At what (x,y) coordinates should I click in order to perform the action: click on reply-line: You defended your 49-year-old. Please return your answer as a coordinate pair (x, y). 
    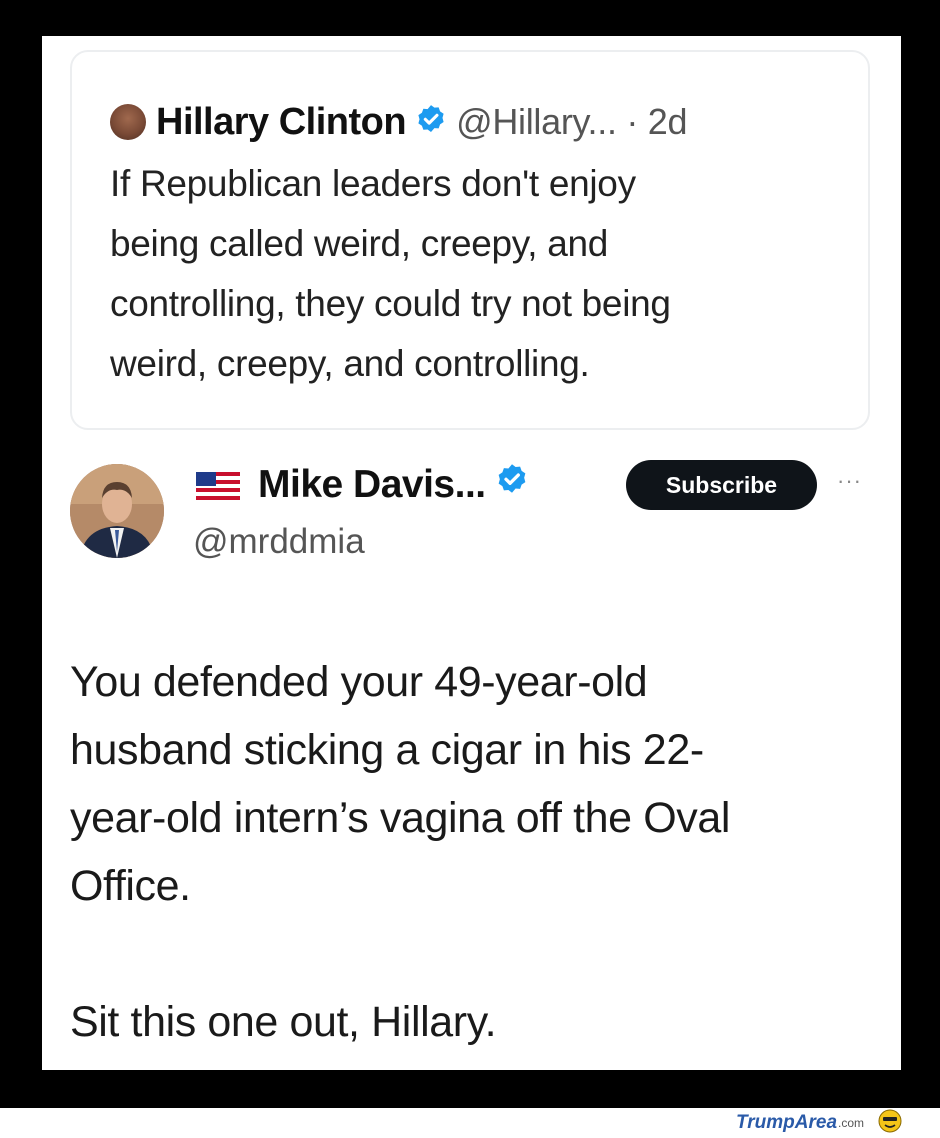
    Looking at the image, I should click on (359, 682).